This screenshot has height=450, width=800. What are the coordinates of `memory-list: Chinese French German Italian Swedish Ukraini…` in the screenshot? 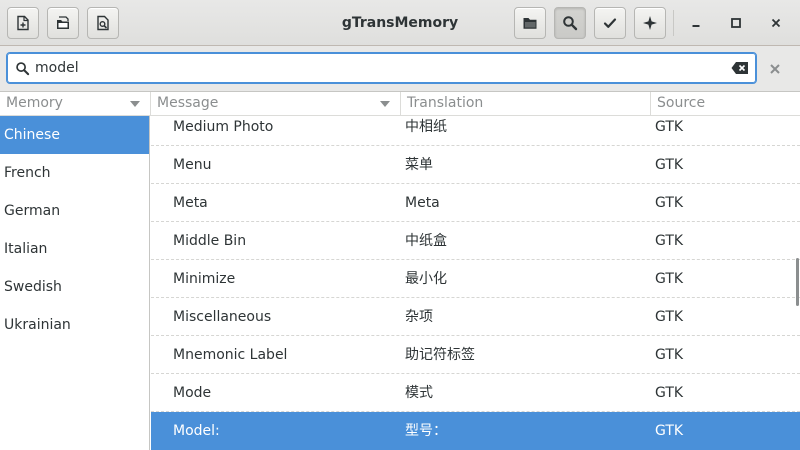 It's located at (75, 283).